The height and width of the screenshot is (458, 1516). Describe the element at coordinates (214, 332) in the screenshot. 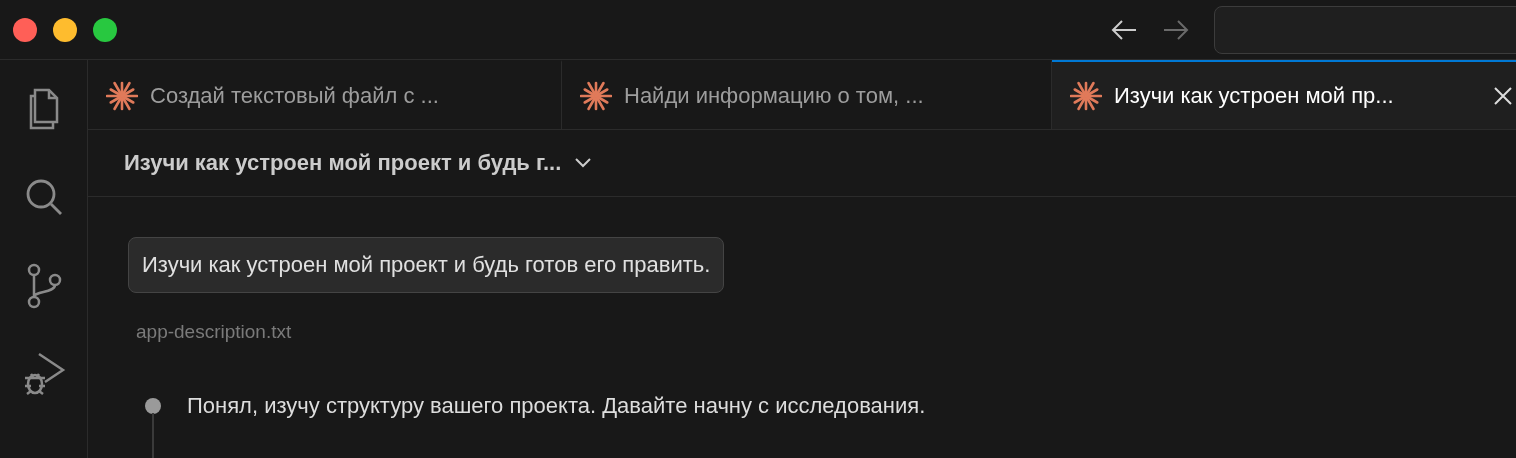

I see `attachment-filename: app-description.txt` at that location.